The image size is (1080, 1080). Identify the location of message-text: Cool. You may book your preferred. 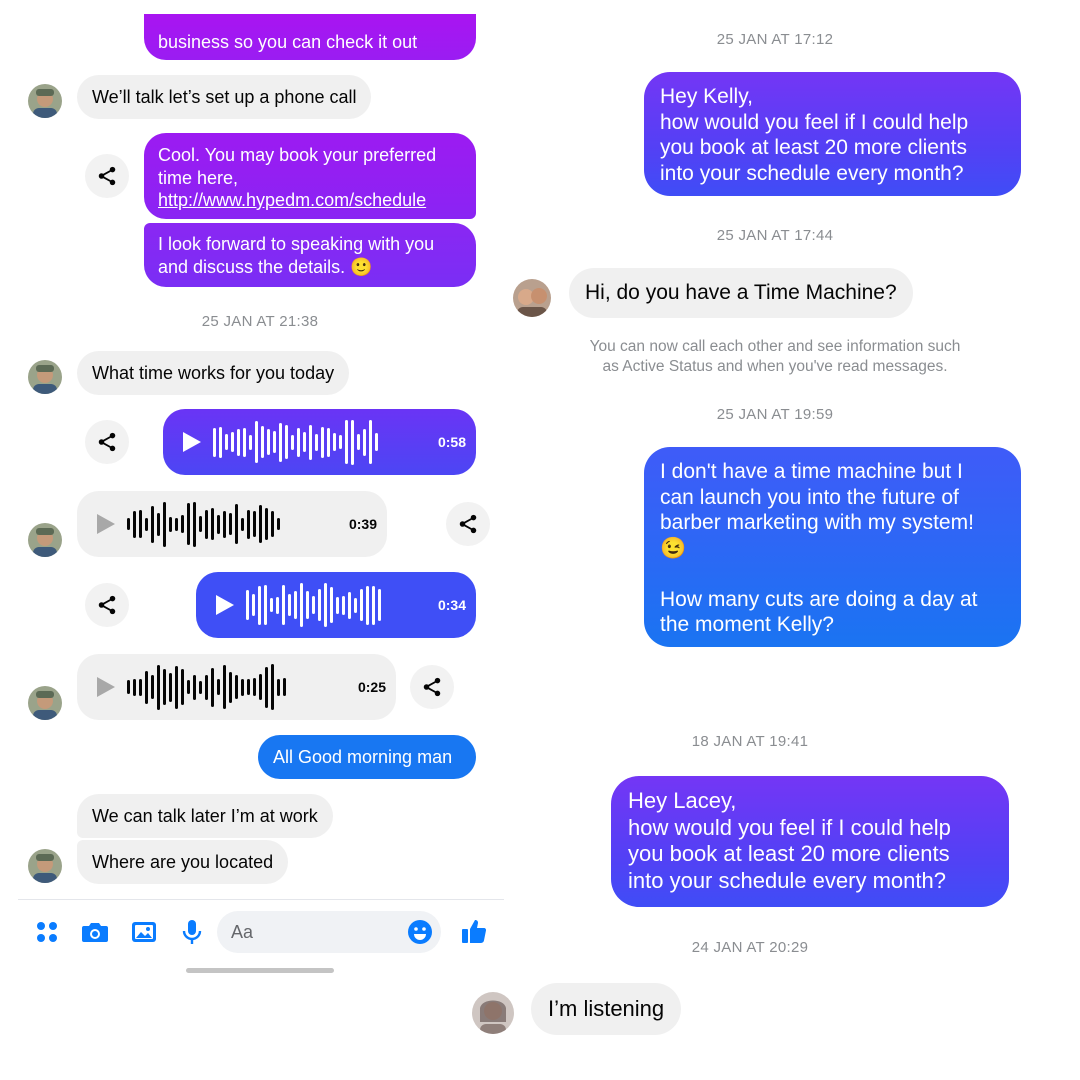
(297, 155).